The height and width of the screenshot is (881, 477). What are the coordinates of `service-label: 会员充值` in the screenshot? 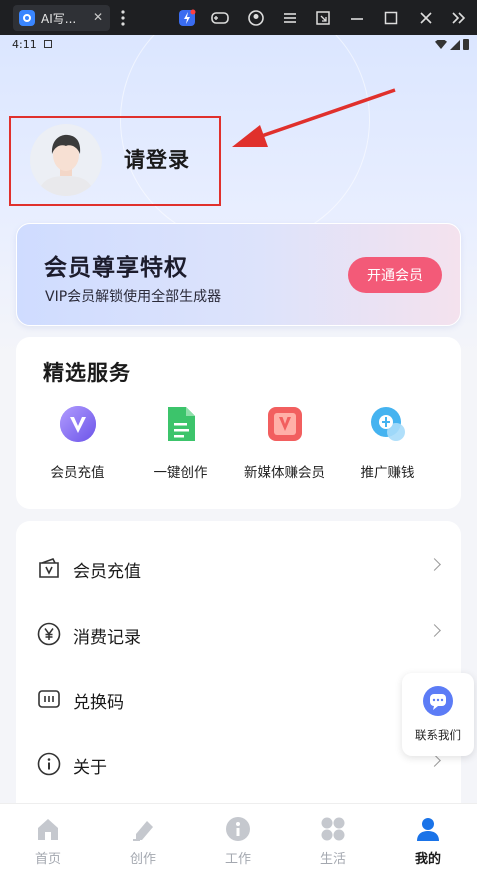 It's located at (77, 473).